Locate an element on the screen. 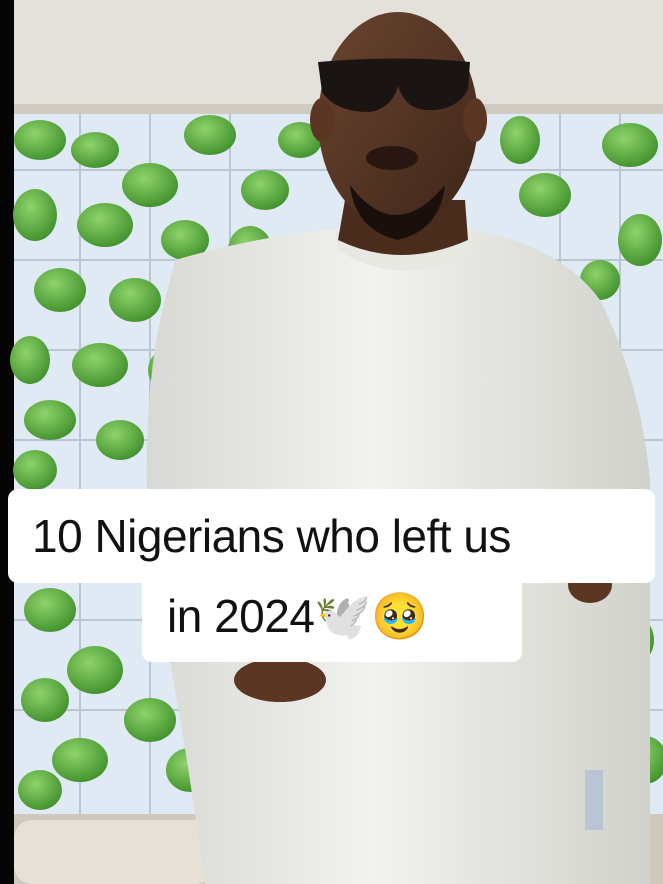 The width and height of the screenshot is (663, 884). caption-line-2: in 2024🕊️🥹 is located at coordinates (297, 616).